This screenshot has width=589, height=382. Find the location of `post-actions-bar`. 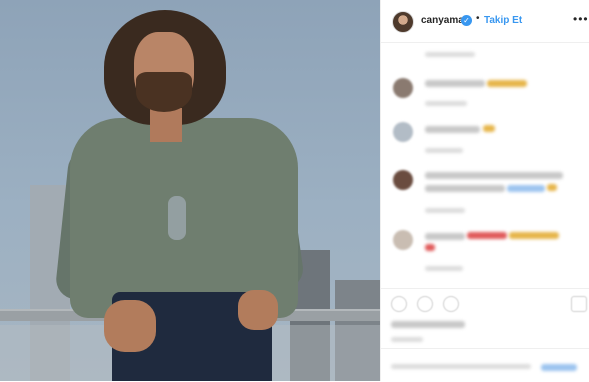

post-actions-bar is located at coordinates (485, 318).